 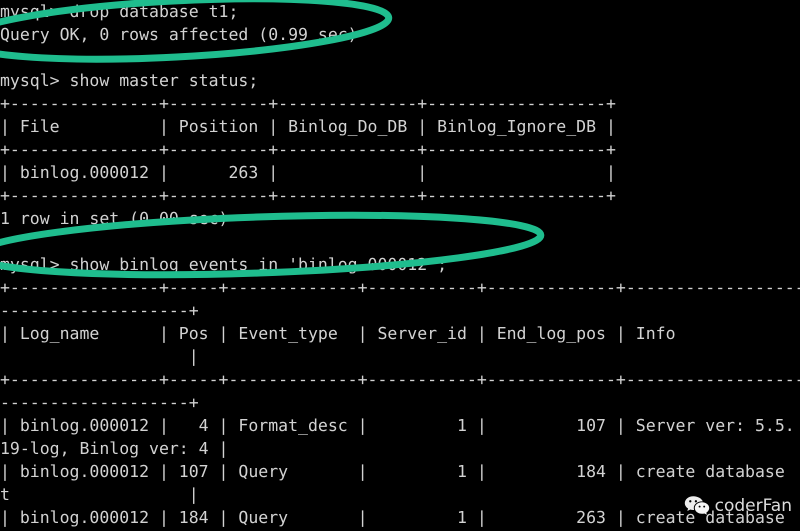 I want to click on watermark: coderFan, so click(x=738, y=506).